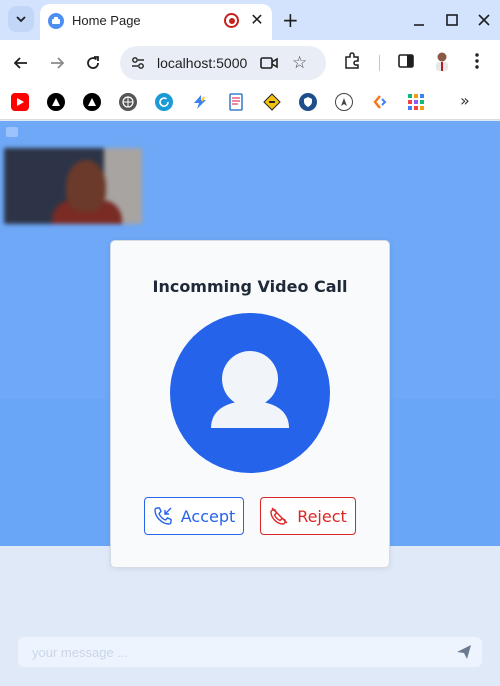  What do you see at coordinates (380, 102) in the screenshot?
I see `bookmark-code-icon` at bounding box center [380, 102].